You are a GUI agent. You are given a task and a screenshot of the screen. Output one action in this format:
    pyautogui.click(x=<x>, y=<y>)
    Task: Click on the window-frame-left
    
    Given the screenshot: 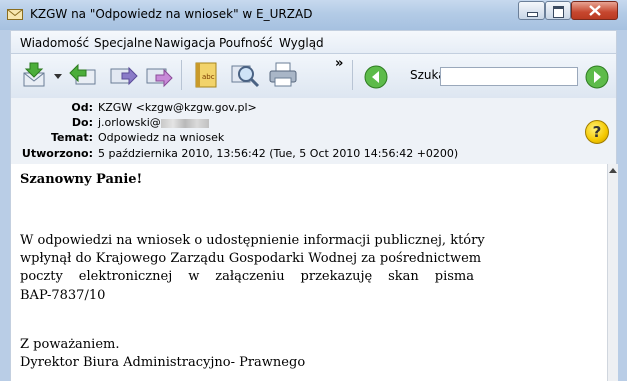 What is the action you would take?
    pyautogui.click(x=5, y=205)
    